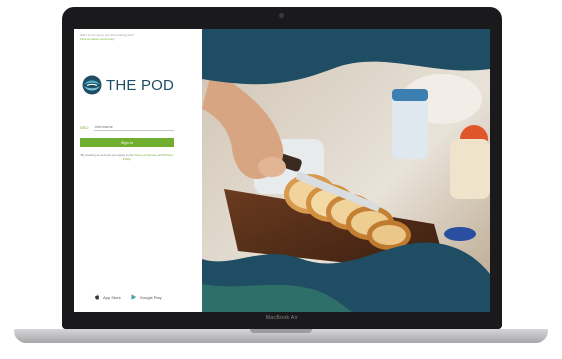  I want to click on username-input, so click(134, 127).